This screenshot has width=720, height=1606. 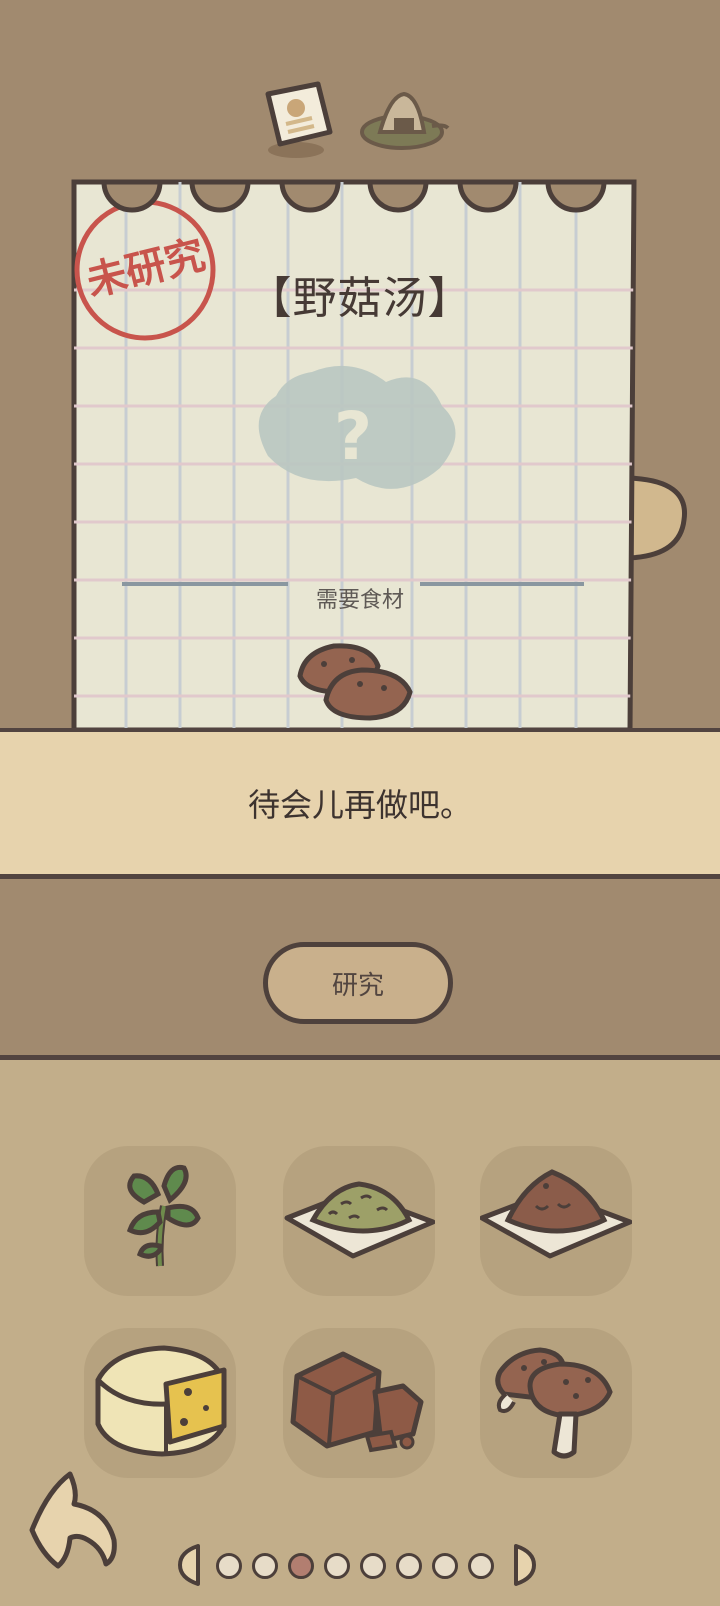 I want to click on page-indicator, so click(x=360, y=1565).